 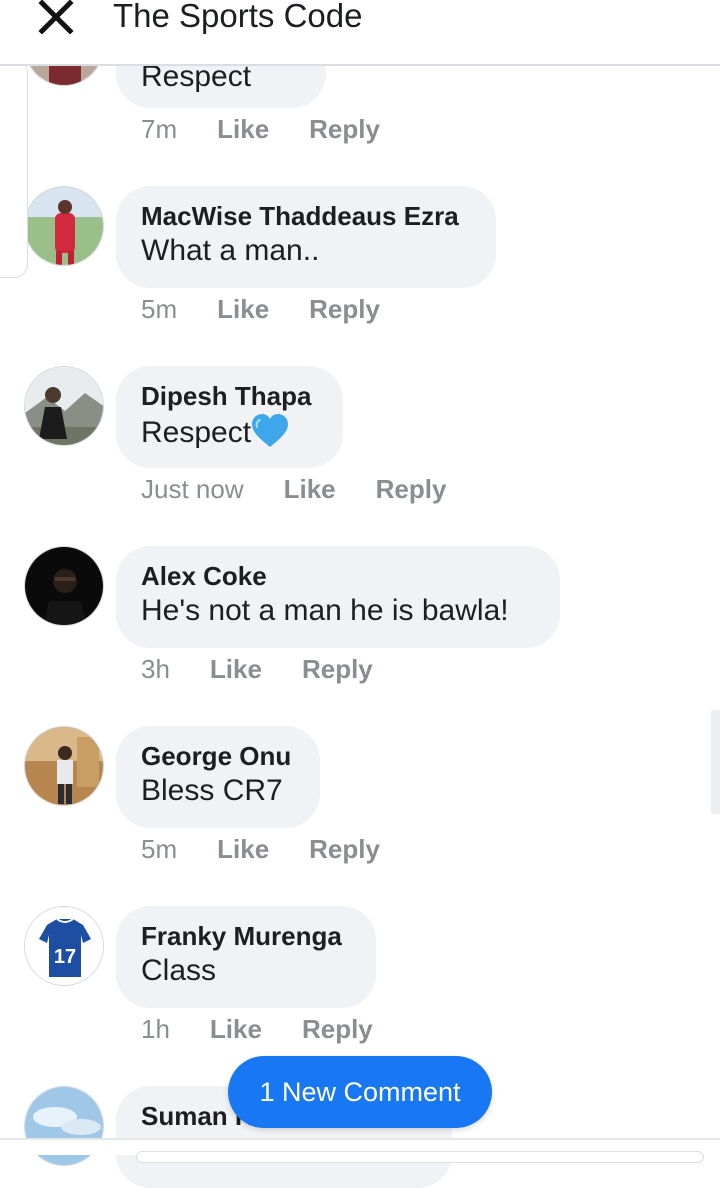 I want to click on avatar: 17, so click(x=64, y=946).